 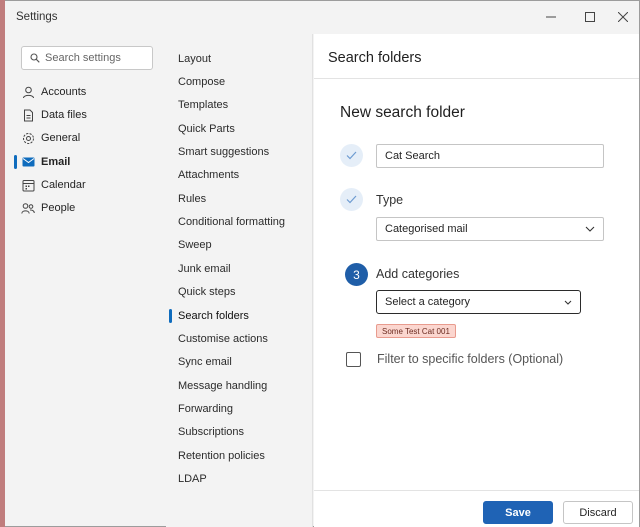 I want to click on document-icon, so click(x=28, y=115).